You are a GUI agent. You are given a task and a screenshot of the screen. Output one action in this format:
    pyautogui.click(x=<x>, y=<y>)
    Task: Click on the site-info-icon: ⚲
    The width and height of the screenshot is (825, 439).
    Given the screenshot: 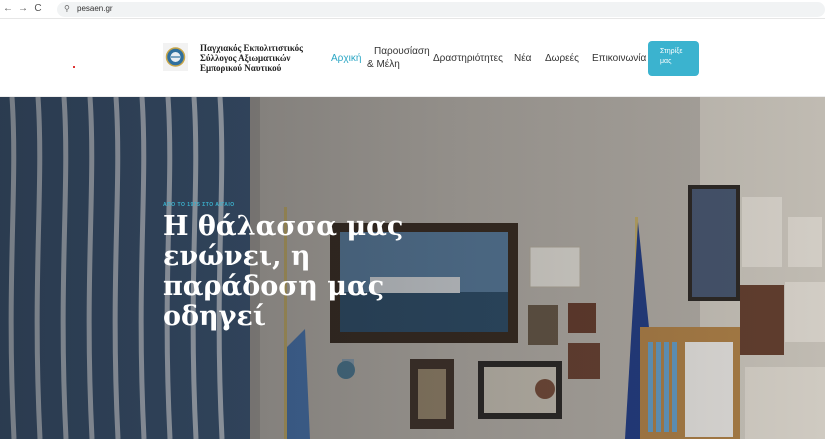 What is the action you would take?
    pyautogui.click(x=67, y=8)
    